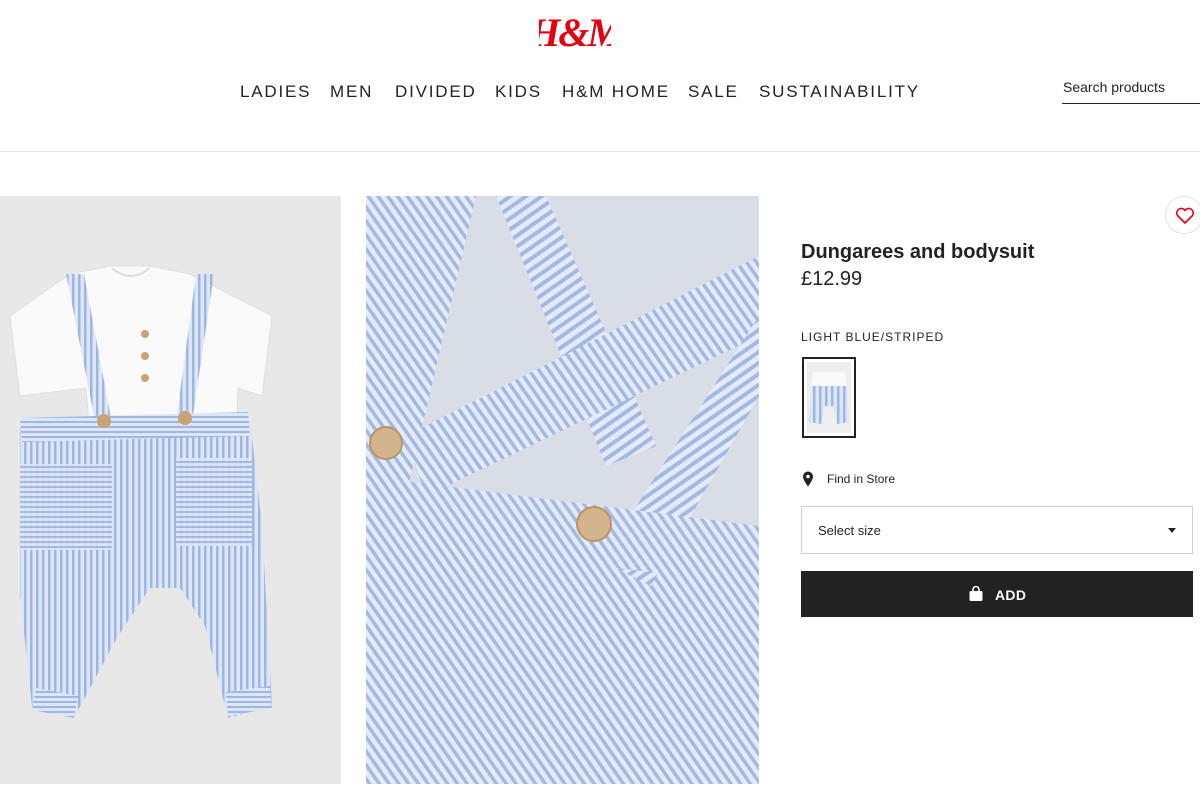 The image size is (1200, 800). What do you see at coordinates (1172, 530) in the screenshot?
I see `chevron-down-icon` at bounding box center [1172, 530].